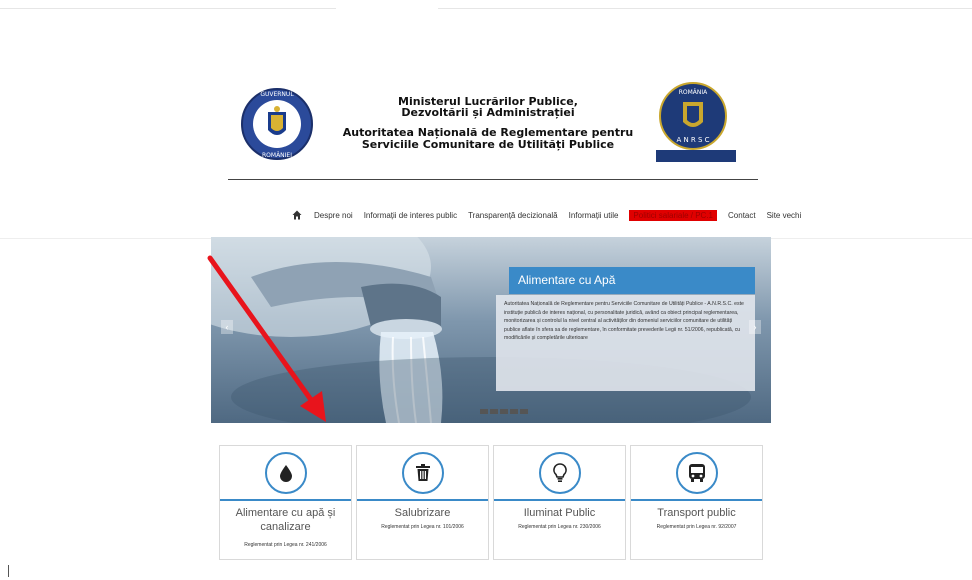 The height and width of the screenshot is (580, 972). What do you see at coordinates (696, 123) in the screenshot?
I see `anrsc-logo: ROMÂNIA A N R S C` at bounding box center [696, 123].